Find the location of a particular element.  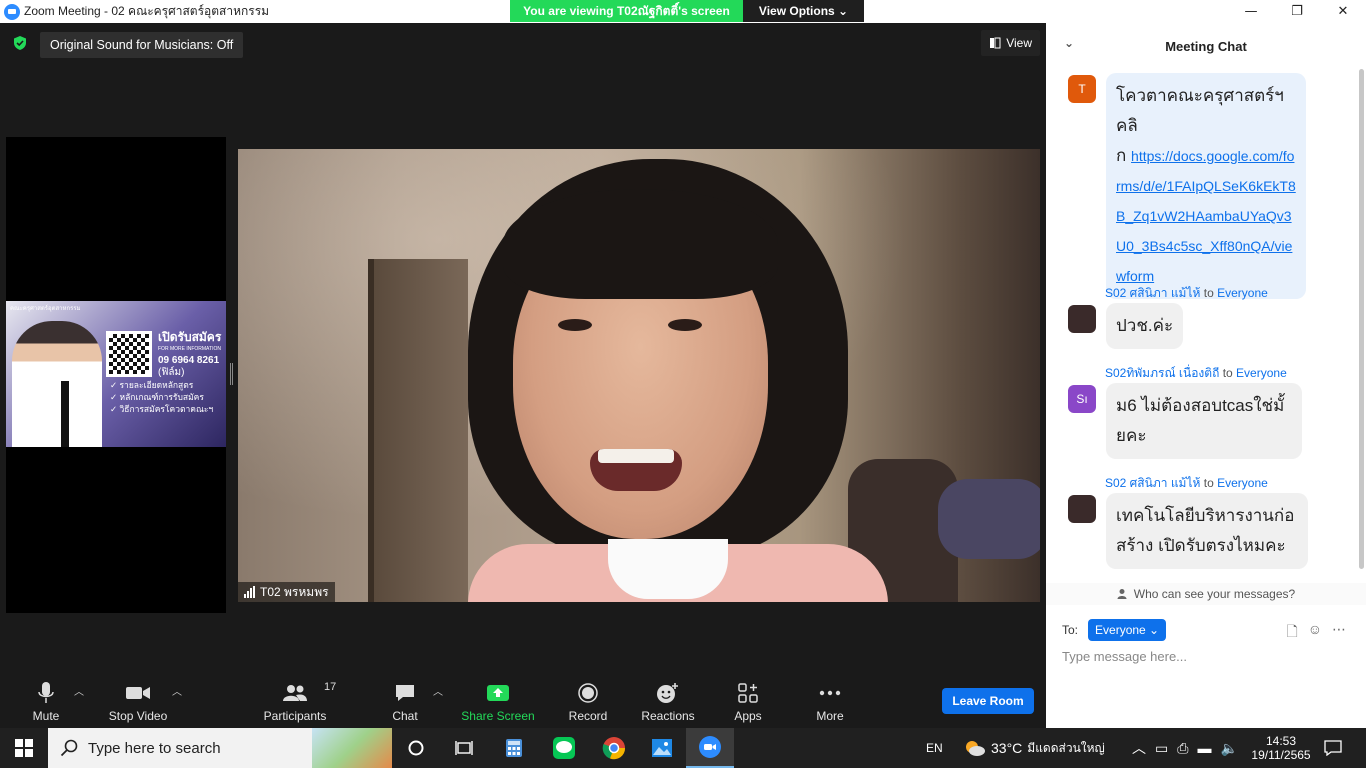

taskbar-search: Type here to search is located at coordinates (220, 748).